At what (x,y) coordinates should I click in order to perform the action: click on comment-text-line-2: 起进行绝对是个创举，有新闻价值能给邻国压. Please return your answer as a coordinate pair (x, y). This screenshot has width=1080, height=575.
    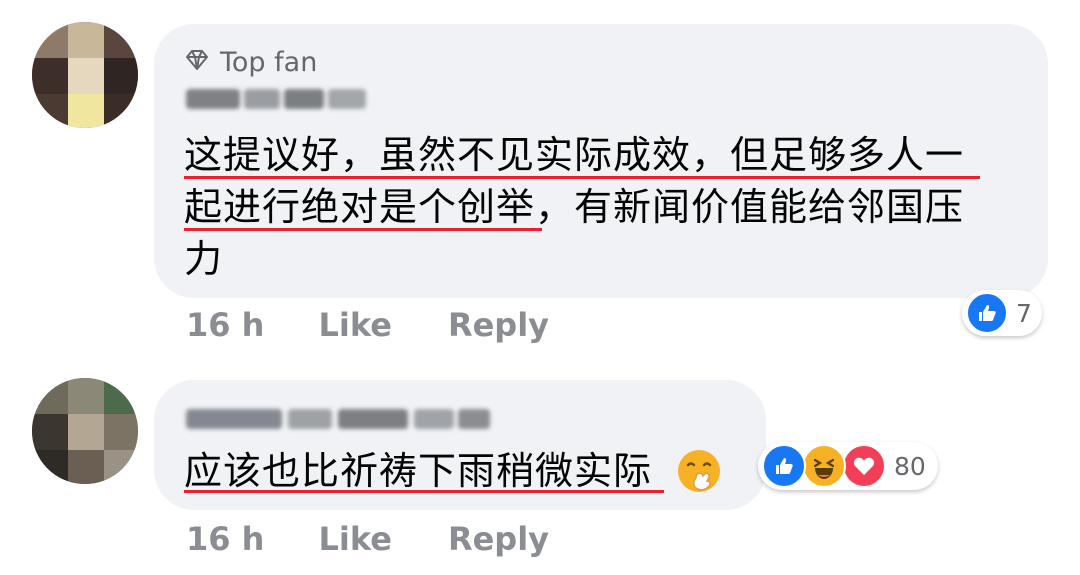
    Looking at the image, I should click on (574, 207).